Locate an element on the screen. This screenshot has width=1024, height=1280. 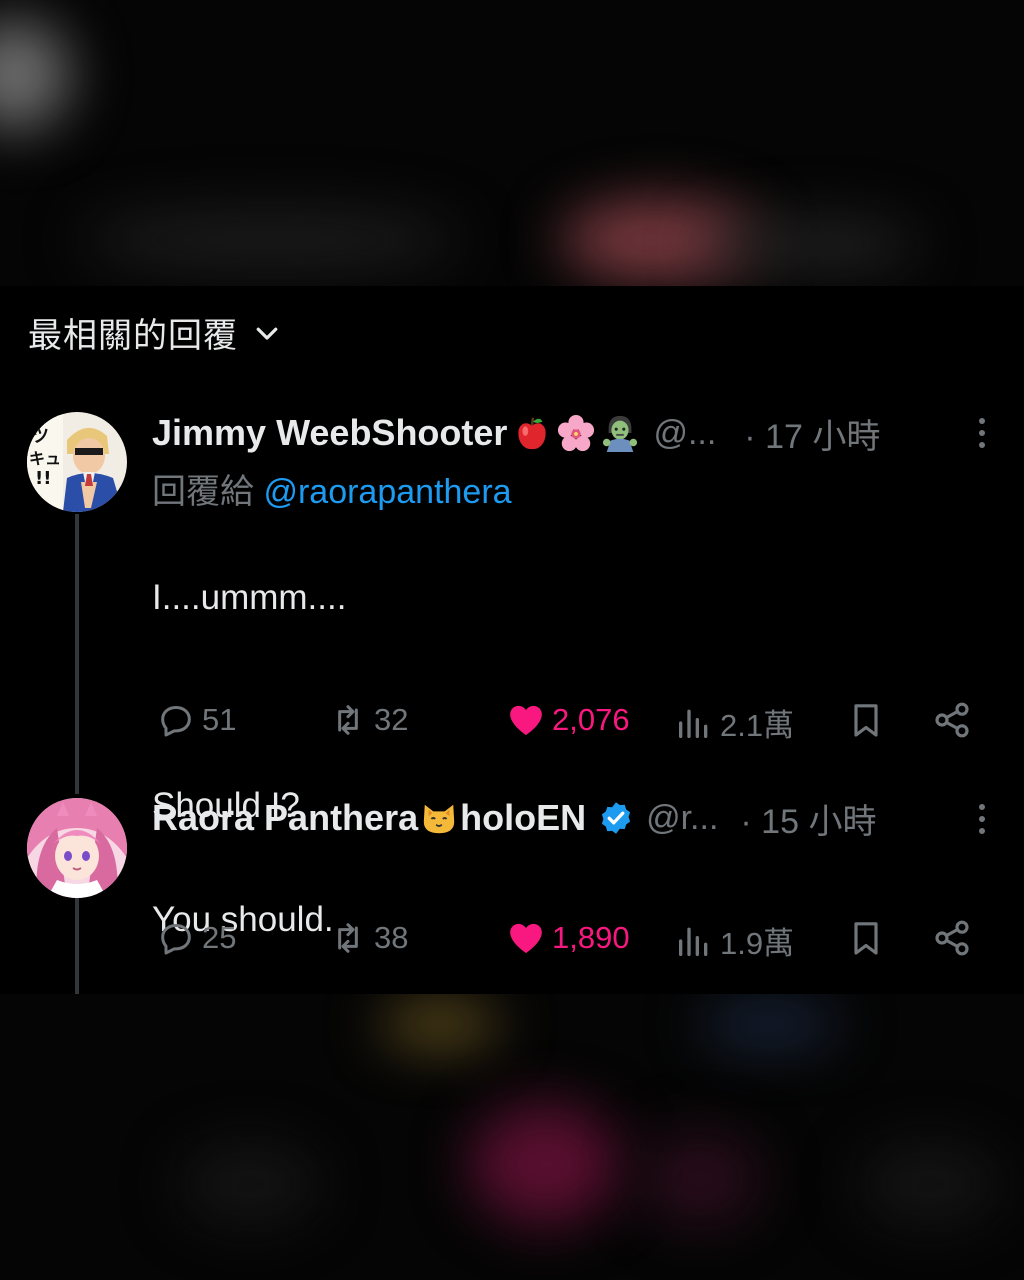
timestamp: · 15 小時 is located at coordinates (808, 818).